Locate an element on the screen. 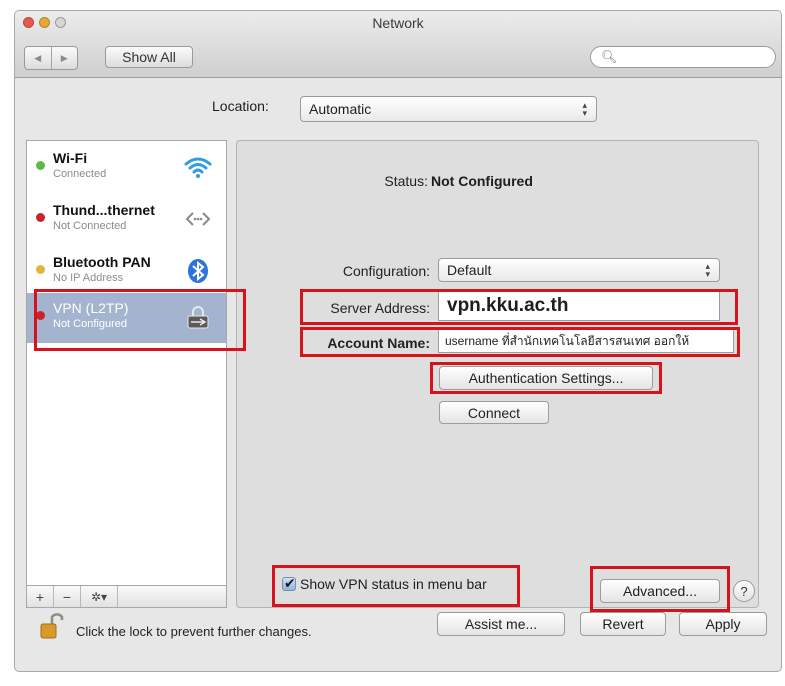  remove-service-button: − is located at coordinates (67, 596).